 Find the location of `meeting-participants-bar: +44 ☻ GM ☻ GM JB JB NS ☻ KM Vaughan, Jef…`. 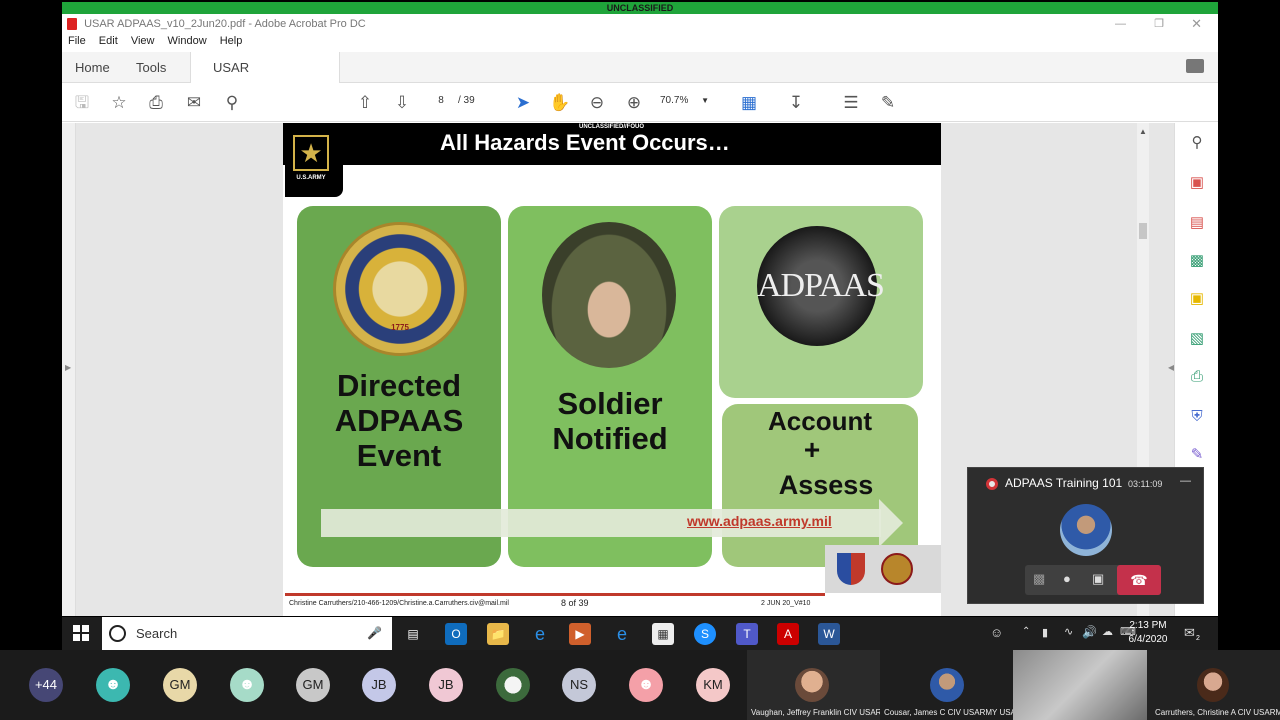

meeting-participants-bar: +44 ☻ GM ☻ GM JB JB NS ☻ KM Vaughan, Jef… is located at coordinates (640, 685).